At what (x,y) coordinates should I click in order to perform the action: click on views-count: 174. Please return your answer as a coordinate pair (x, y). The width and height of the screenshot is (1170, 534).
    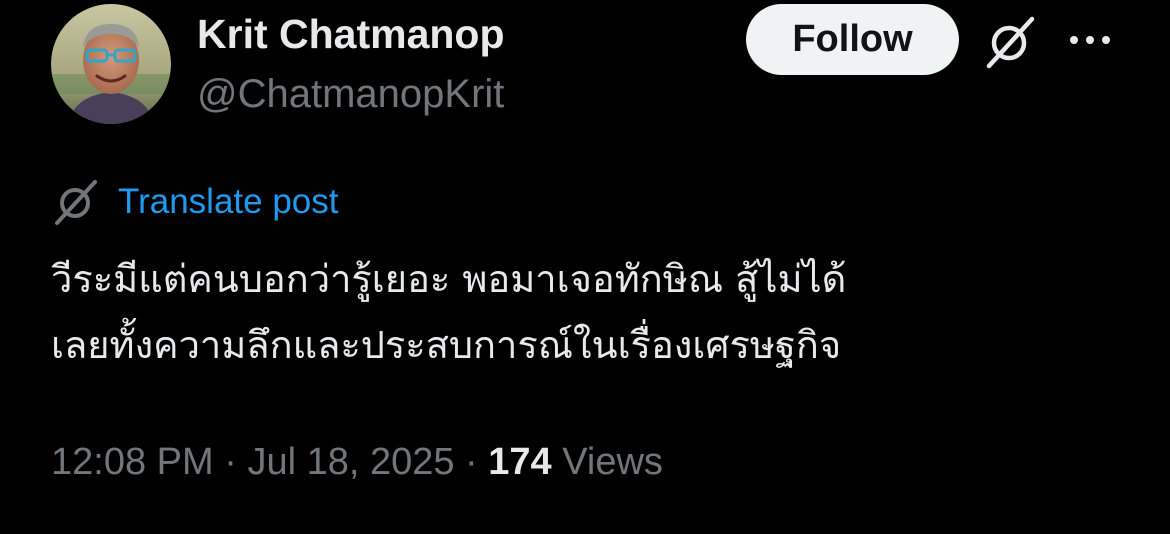
    Looking at the image, I should click on (519, 462).